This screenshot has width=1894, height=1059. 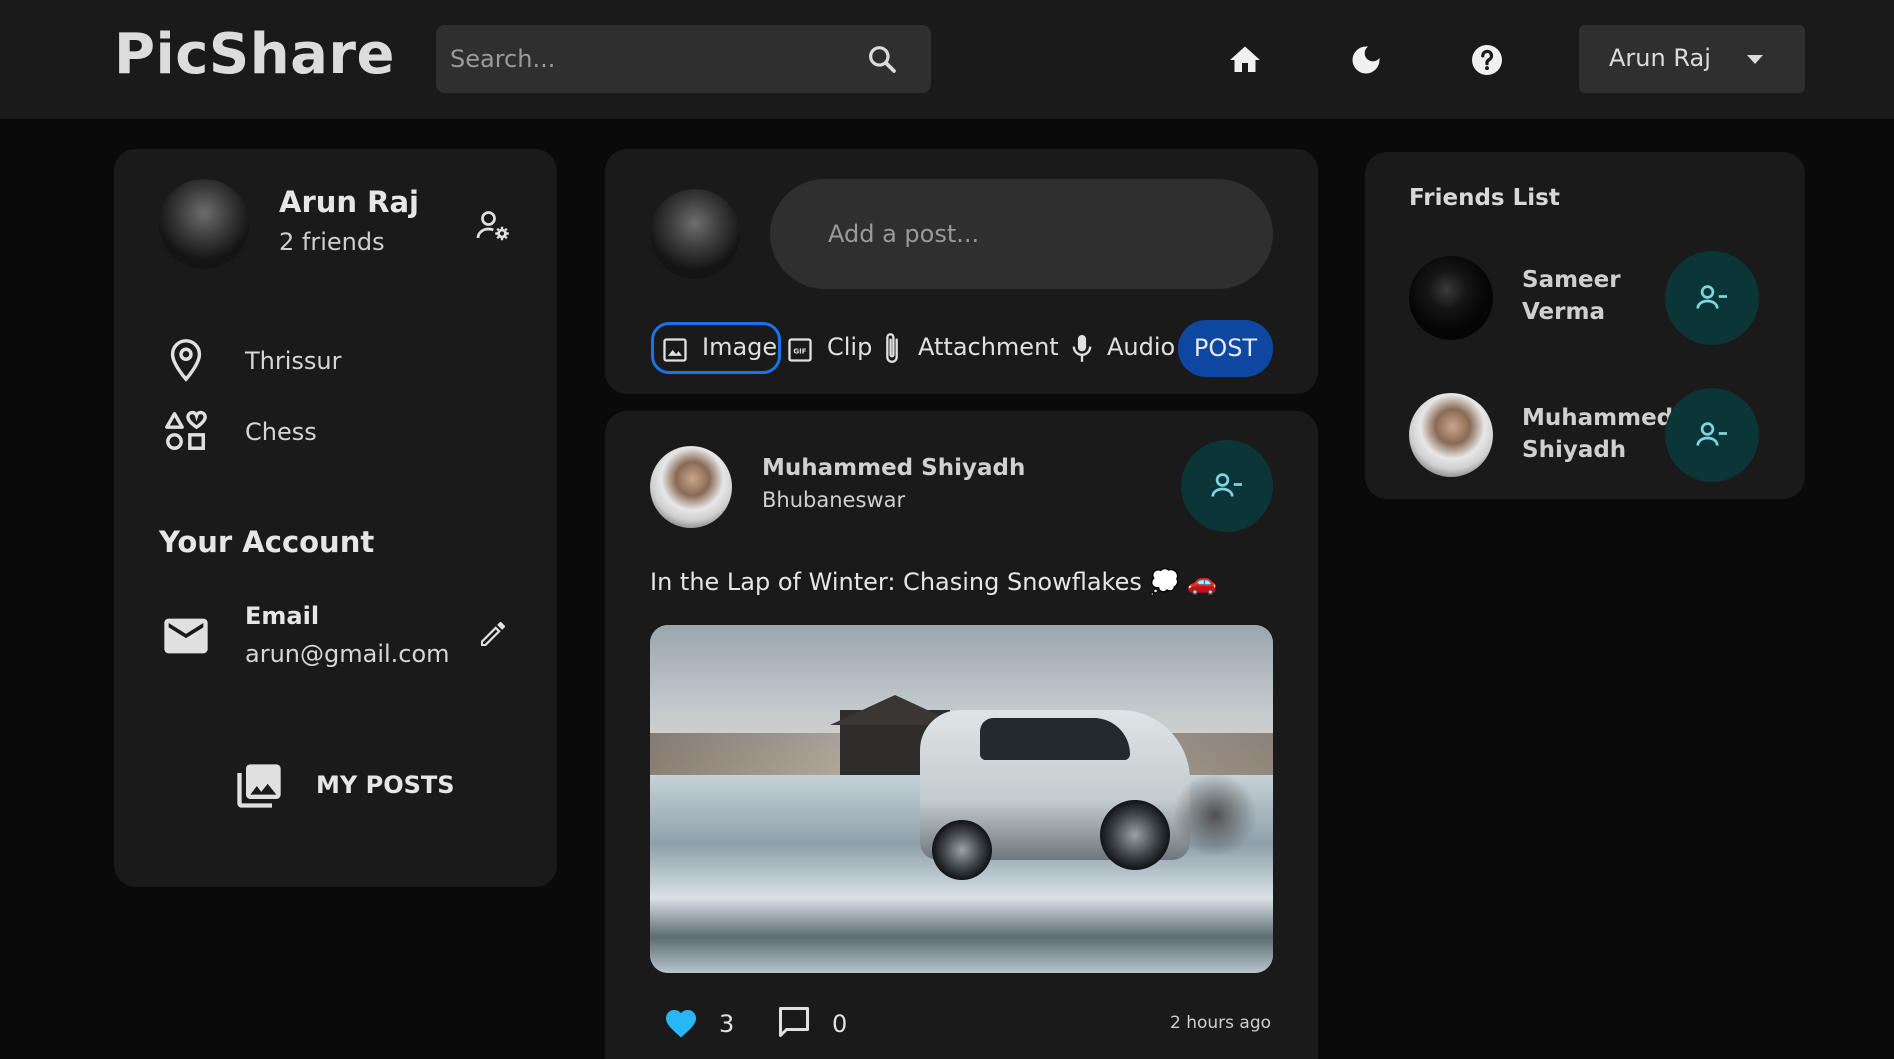 What do you see at coordinates (650, 59) in the screenshot?
I see `search-input` at bounding box center [650, 59].